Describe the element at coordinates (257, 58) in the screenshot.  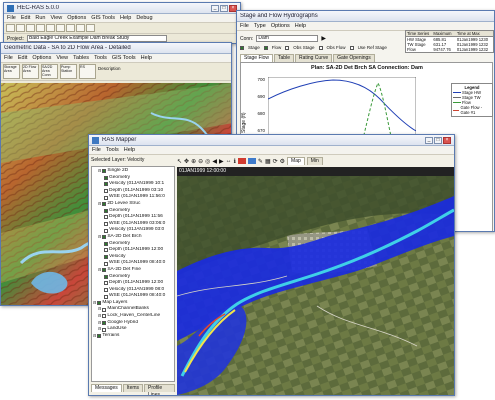
I see `tab-stage-flow: Stage Flow` at that location.